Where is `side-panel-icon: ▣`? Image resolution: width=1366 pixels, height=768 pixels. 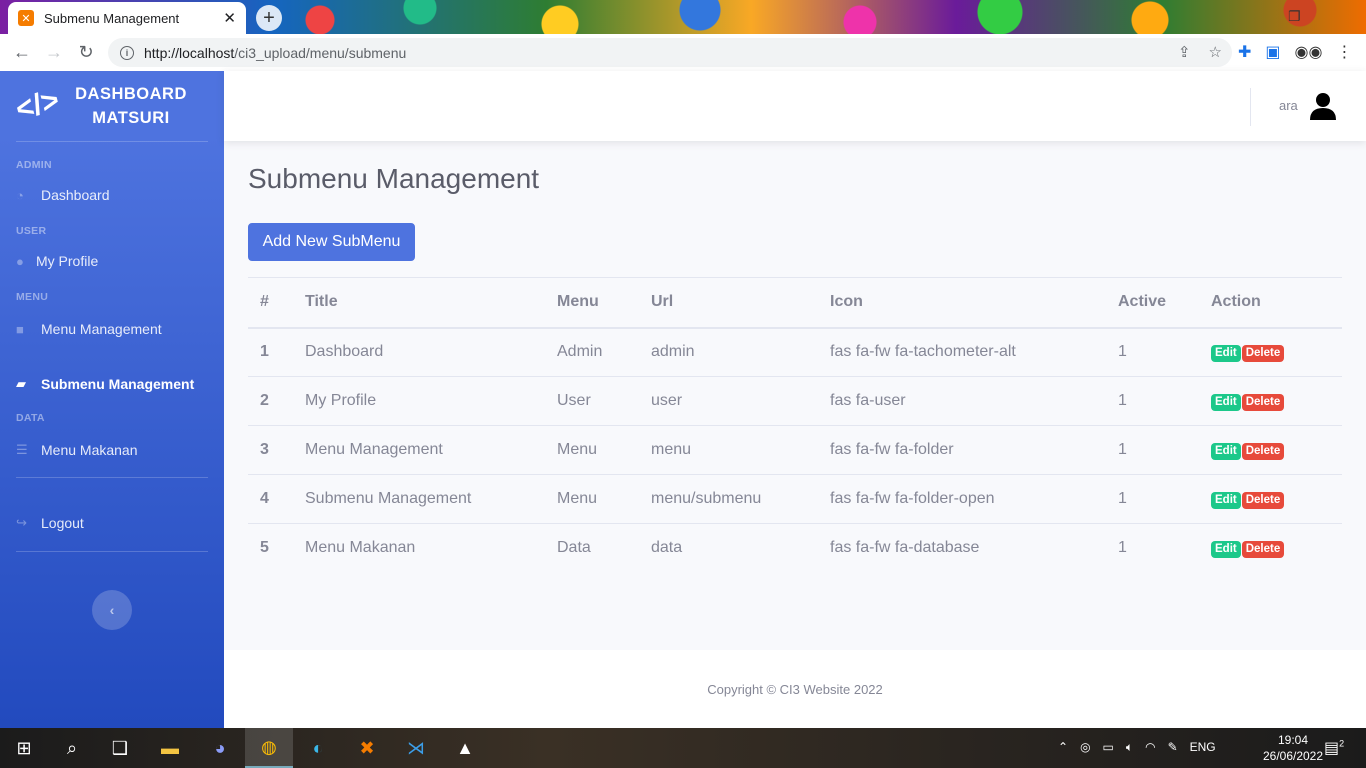 side-panel-icon: ▣ is located at coordinates (1272, 52).